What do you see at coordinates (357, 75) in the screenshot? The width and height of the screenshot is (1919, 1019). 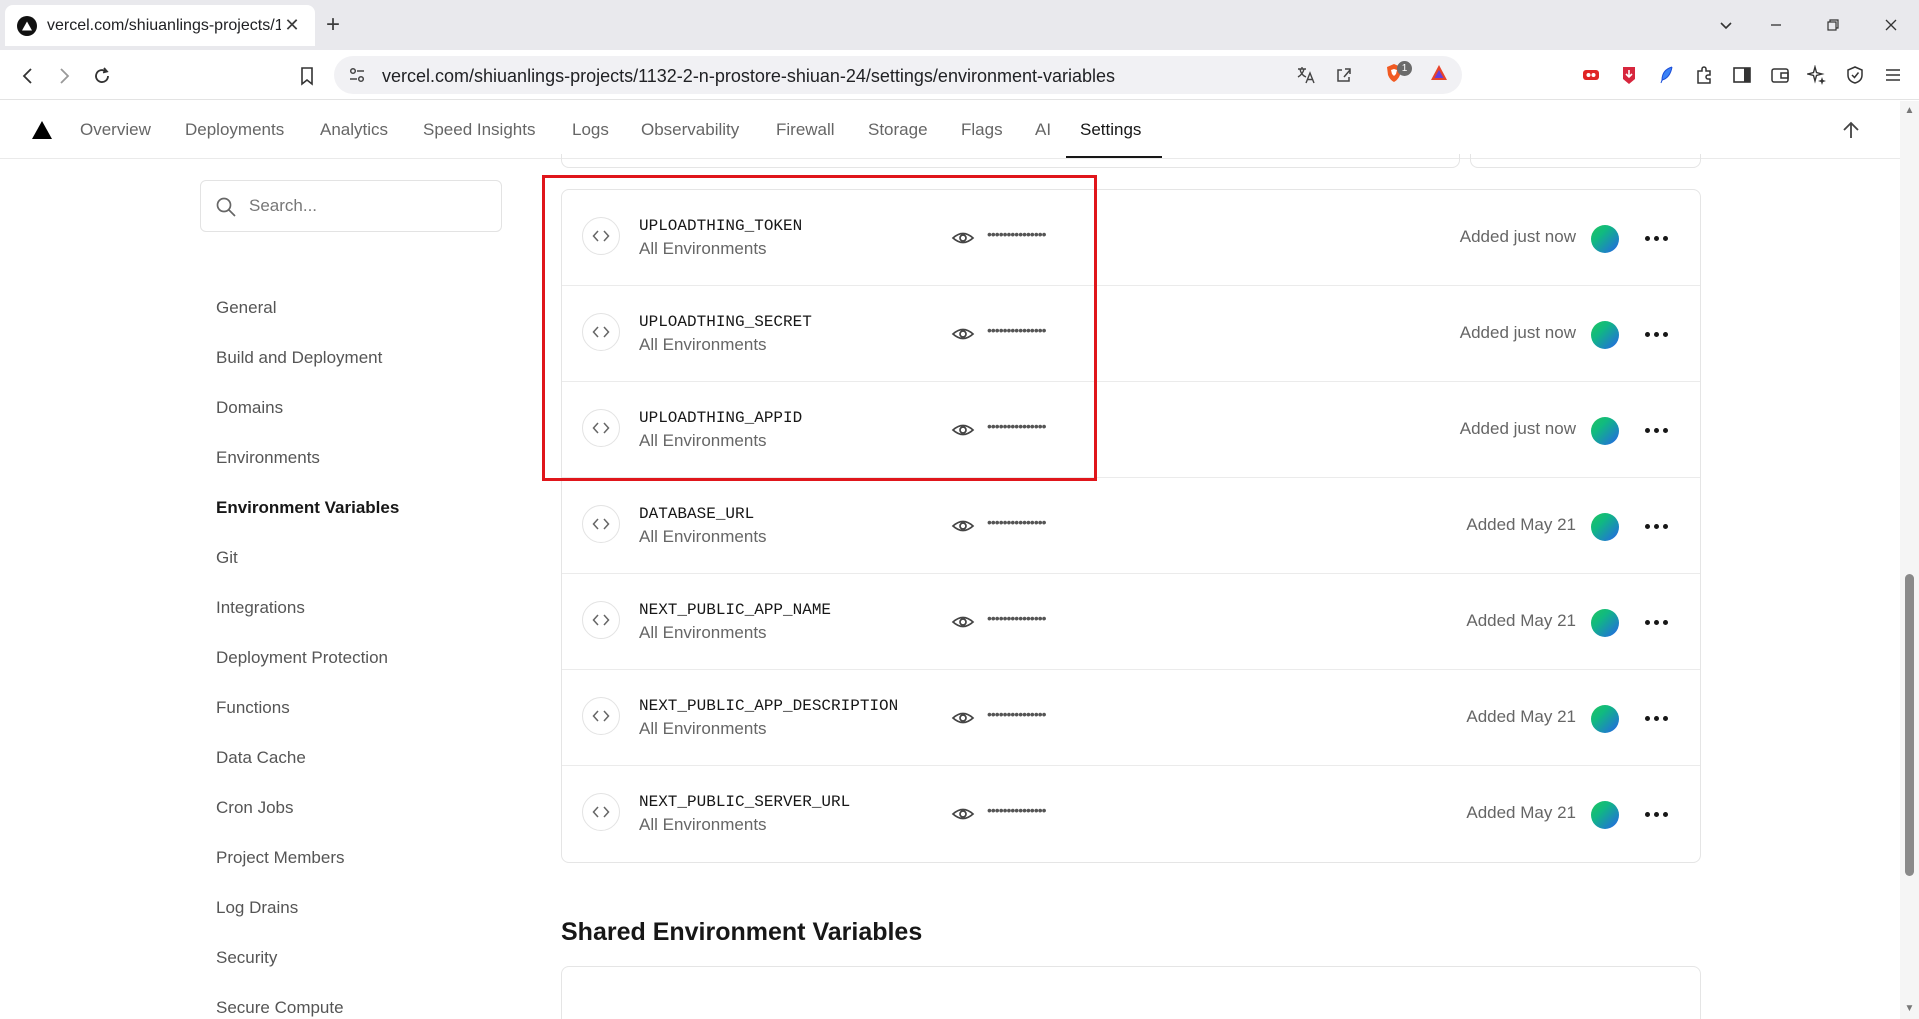 I see `site-settings-icon` at bounding box center [357, 75].